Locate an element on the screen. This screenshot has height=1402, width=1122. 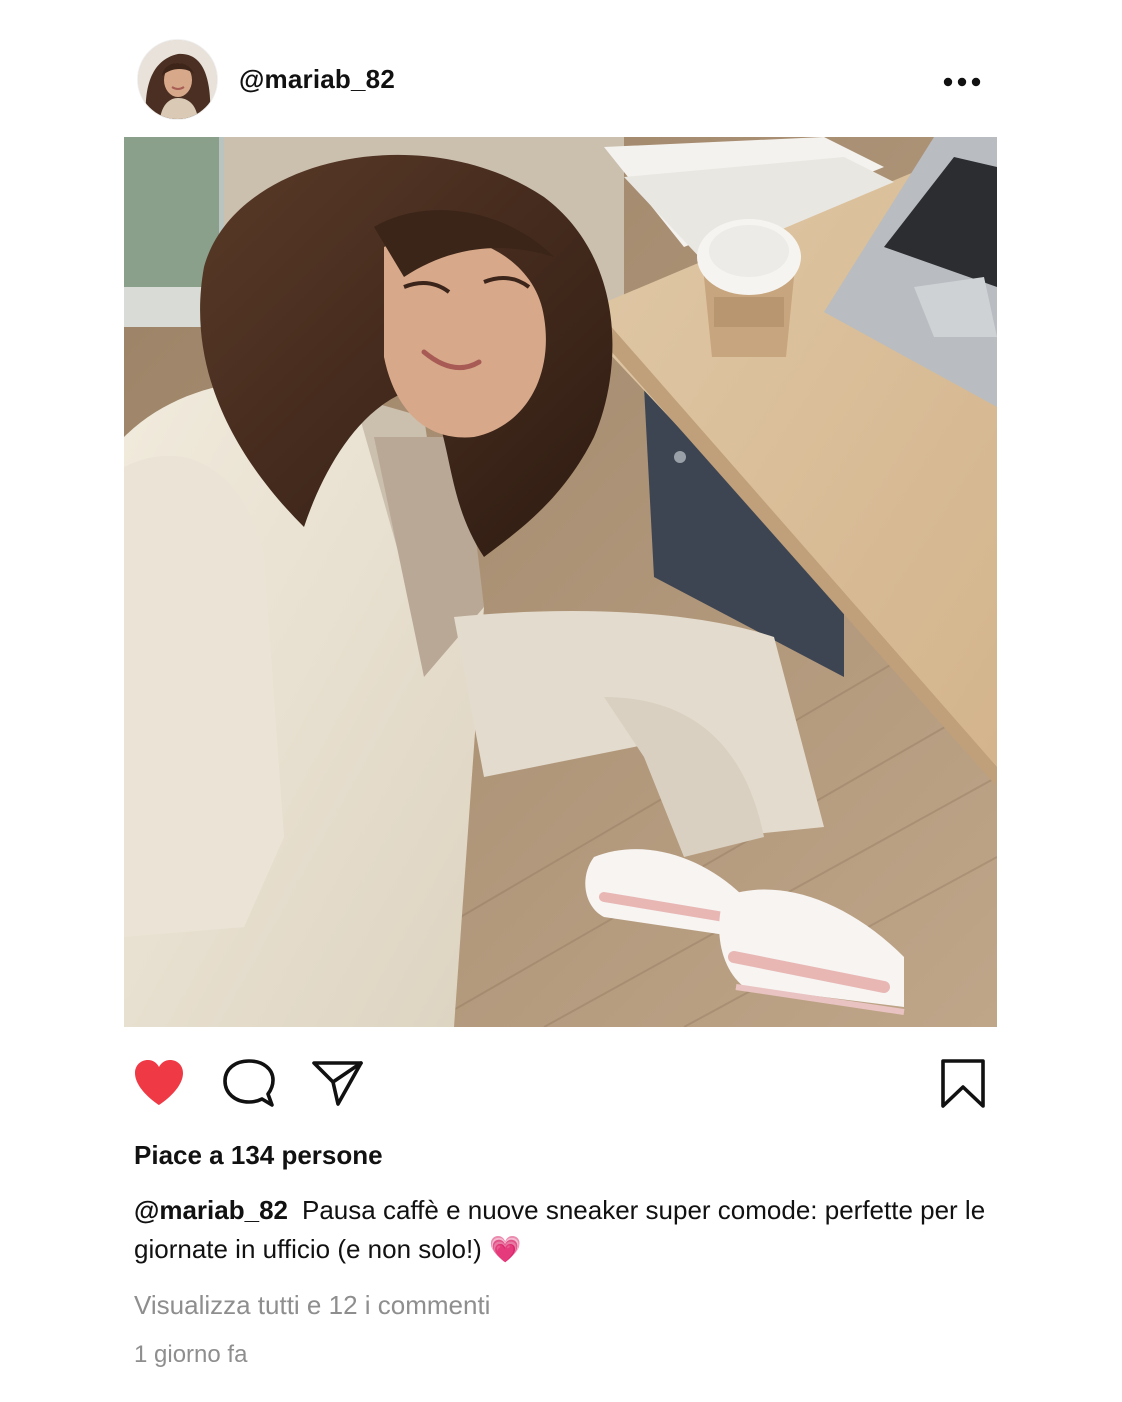
comment-bubble-icon is located at coordinates (249, 1083).